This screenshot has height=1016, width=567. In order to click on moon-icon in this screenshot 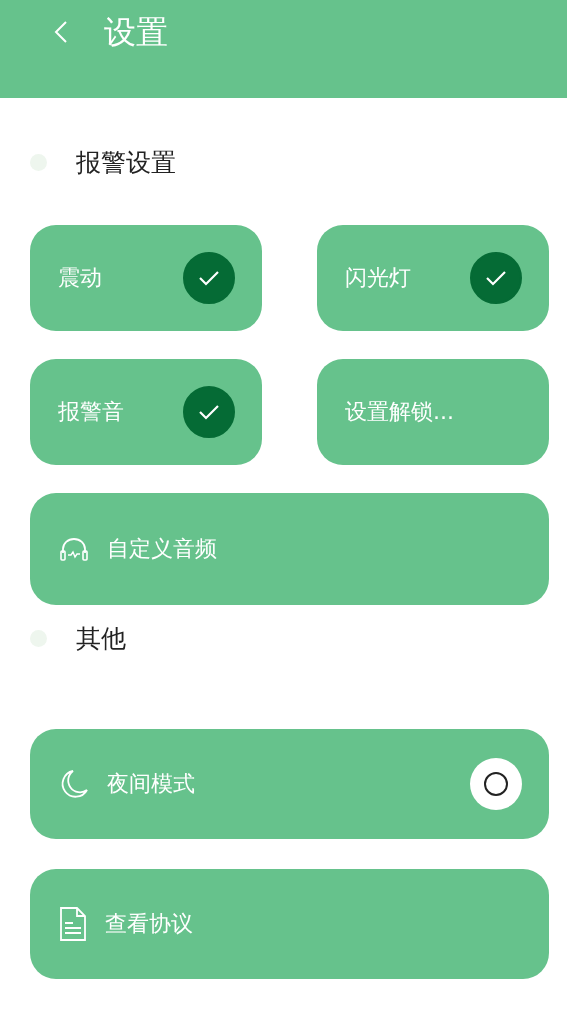, I will do `click(74, 784)`.